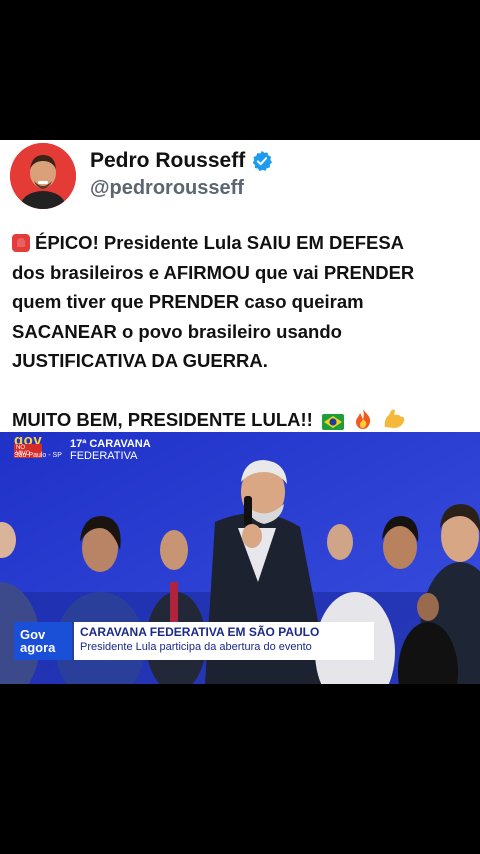 The height and width of the screenshot is (854, 480). I want to click on author-name-row: Pedro Rousseff, so click(181, 161).